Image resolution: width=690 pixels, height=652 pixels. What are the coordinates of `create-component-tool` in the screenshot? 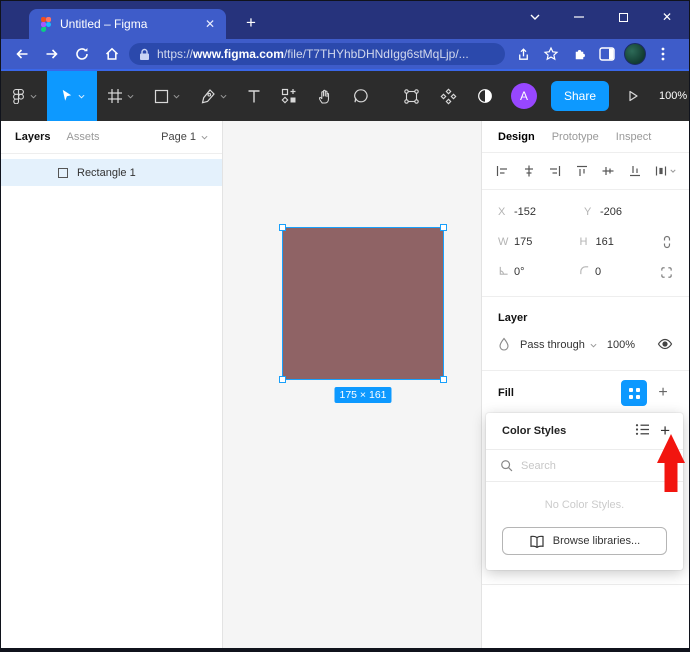 It's located at (448, 96).